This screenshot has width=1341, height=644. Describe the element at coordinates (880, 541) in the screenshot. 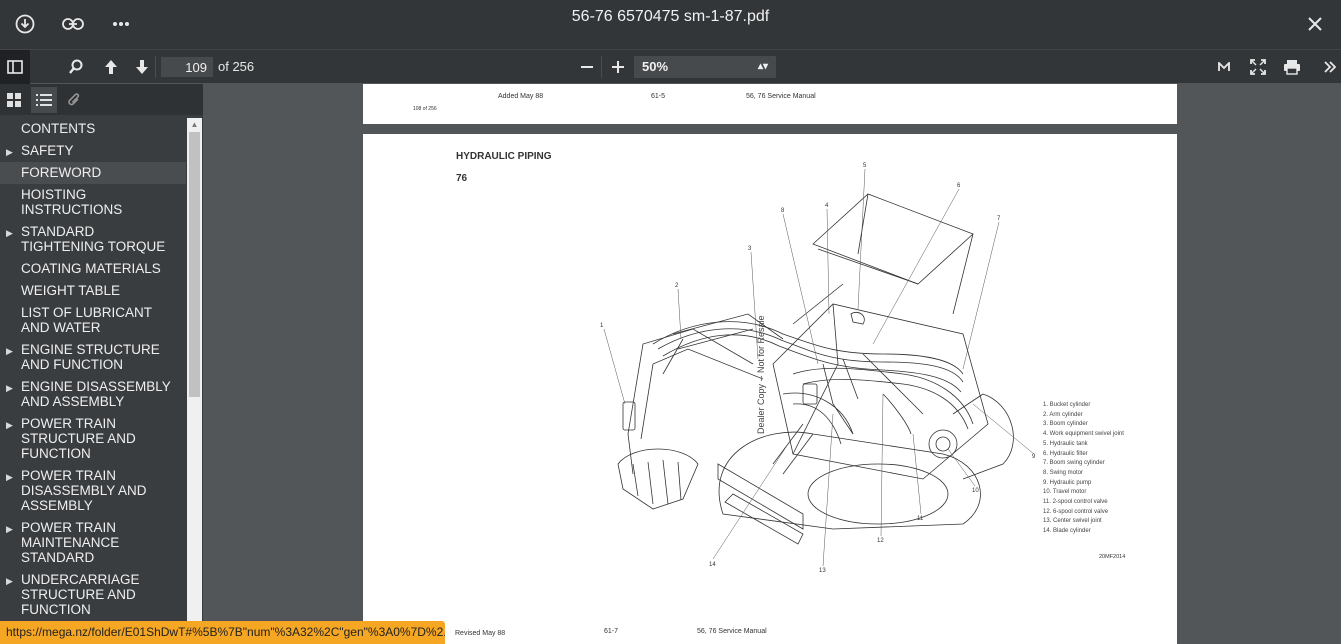

I see `callout-label: 12` at that location.